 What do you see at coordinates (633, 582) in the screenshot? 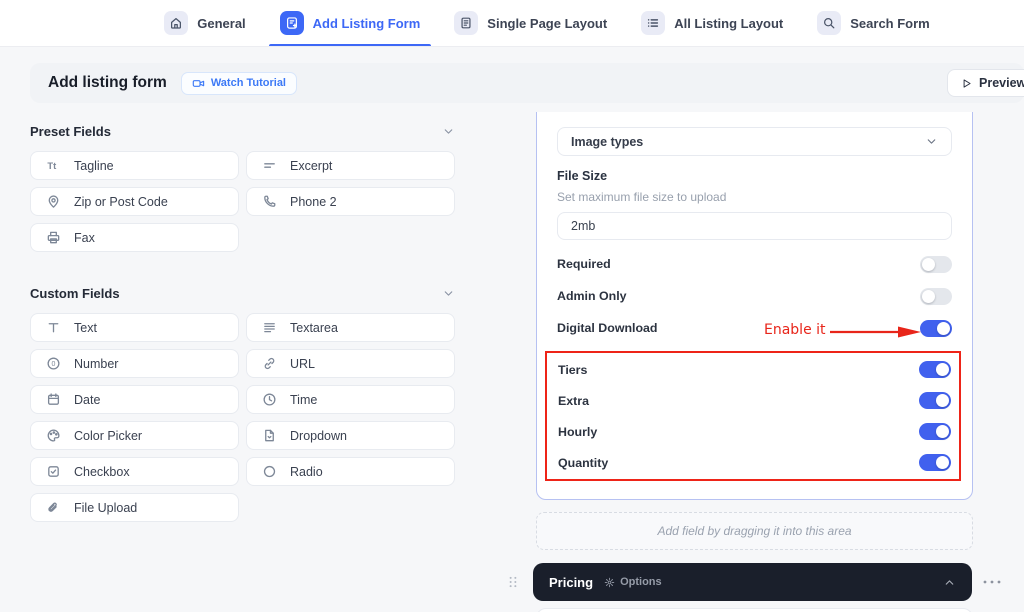
I see `pricing-options-button: Options` at bounding box center [633, 582].